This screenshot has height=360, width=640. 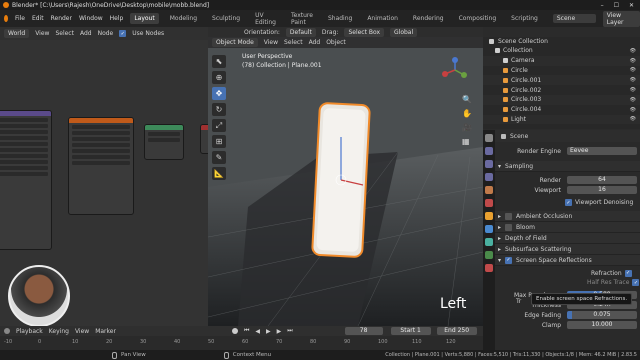 I want to click on grid-icon: ▦, so click(x=467, y=141).